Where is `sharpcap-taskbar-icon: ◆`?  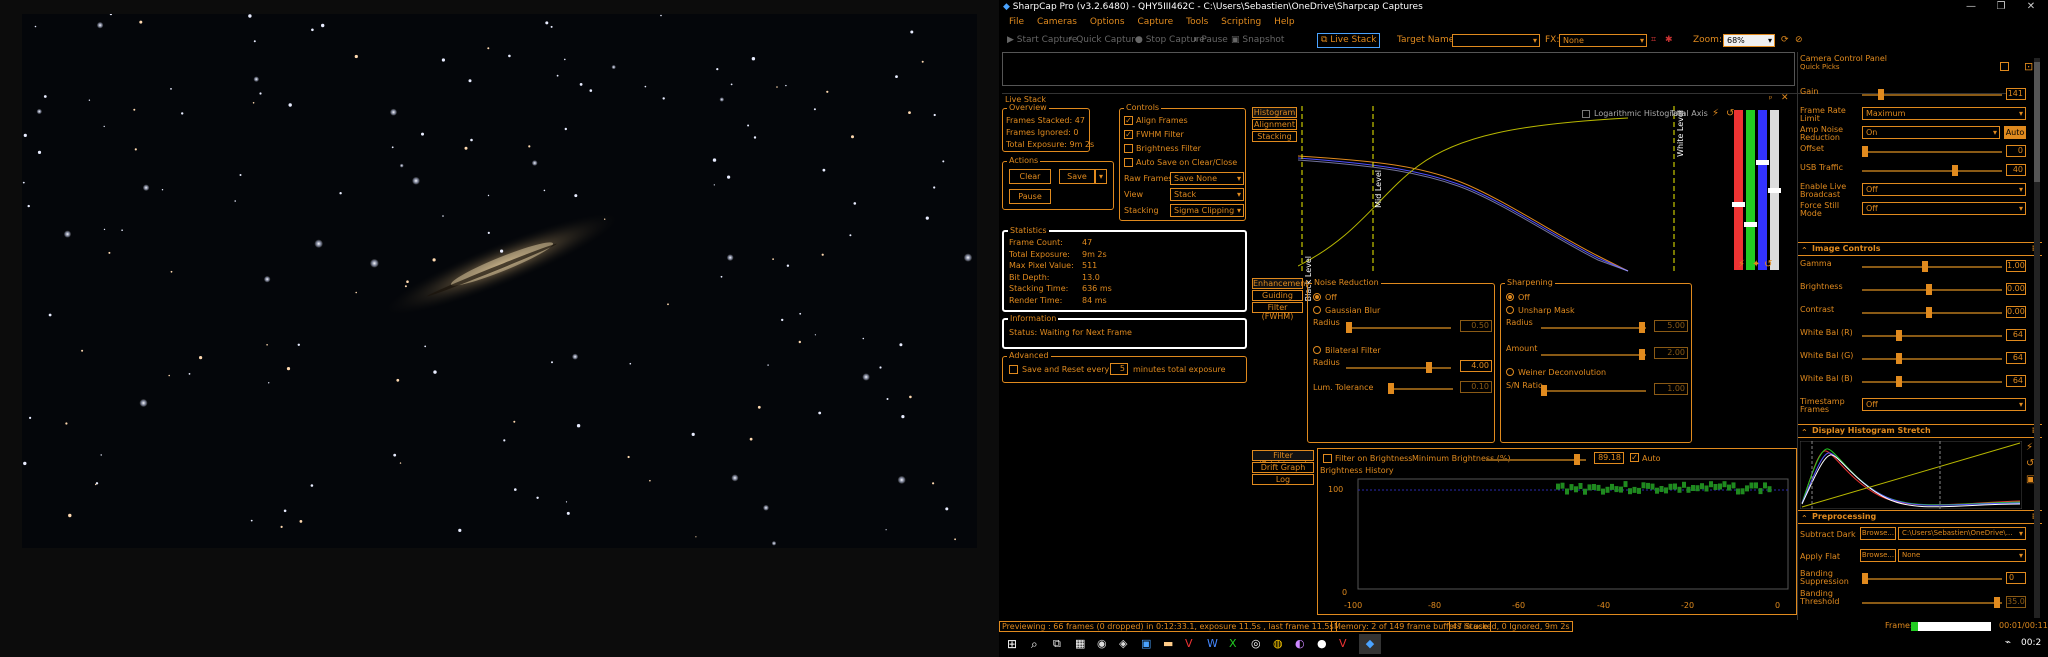
sharpcap-taskbar-icon: ◆ is located at coordinates (1370, 644).